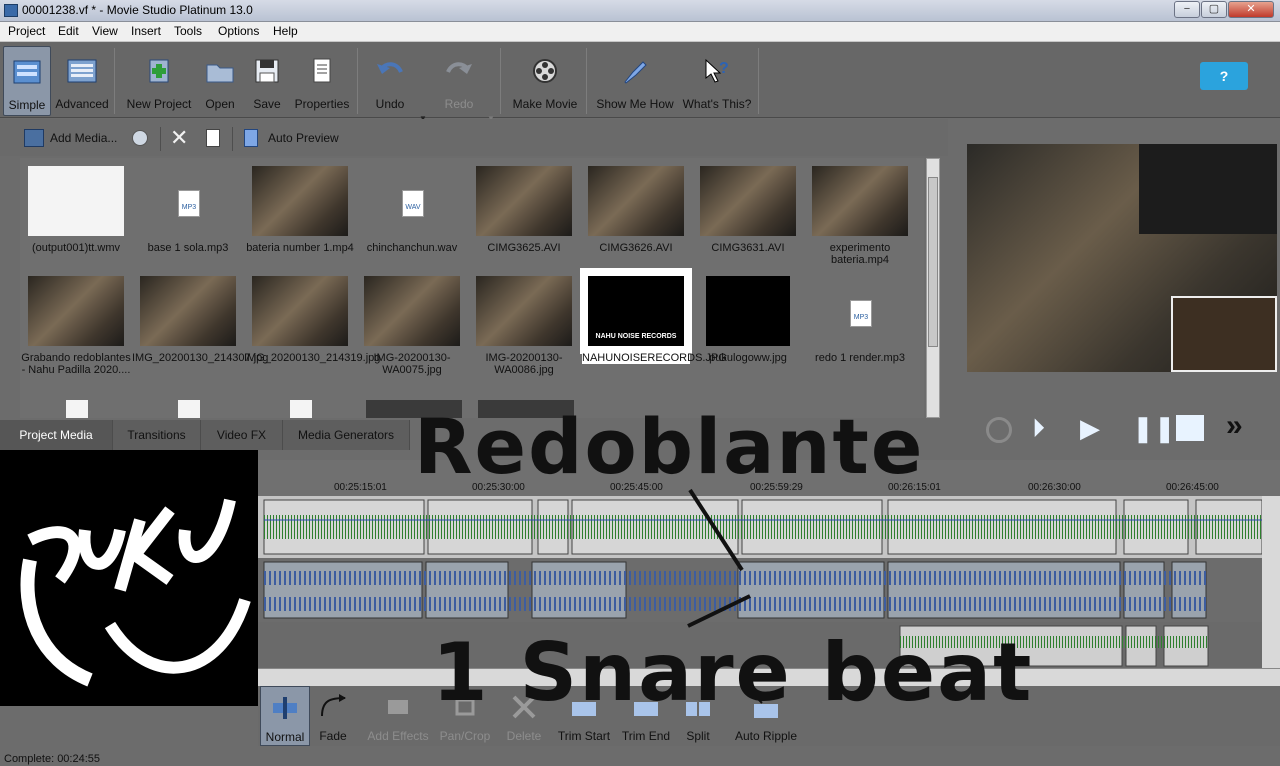 The width and height of the screenshot is (1280, 766). I want to click on media-item: CIMG3631.AVI, so click(748, 215).